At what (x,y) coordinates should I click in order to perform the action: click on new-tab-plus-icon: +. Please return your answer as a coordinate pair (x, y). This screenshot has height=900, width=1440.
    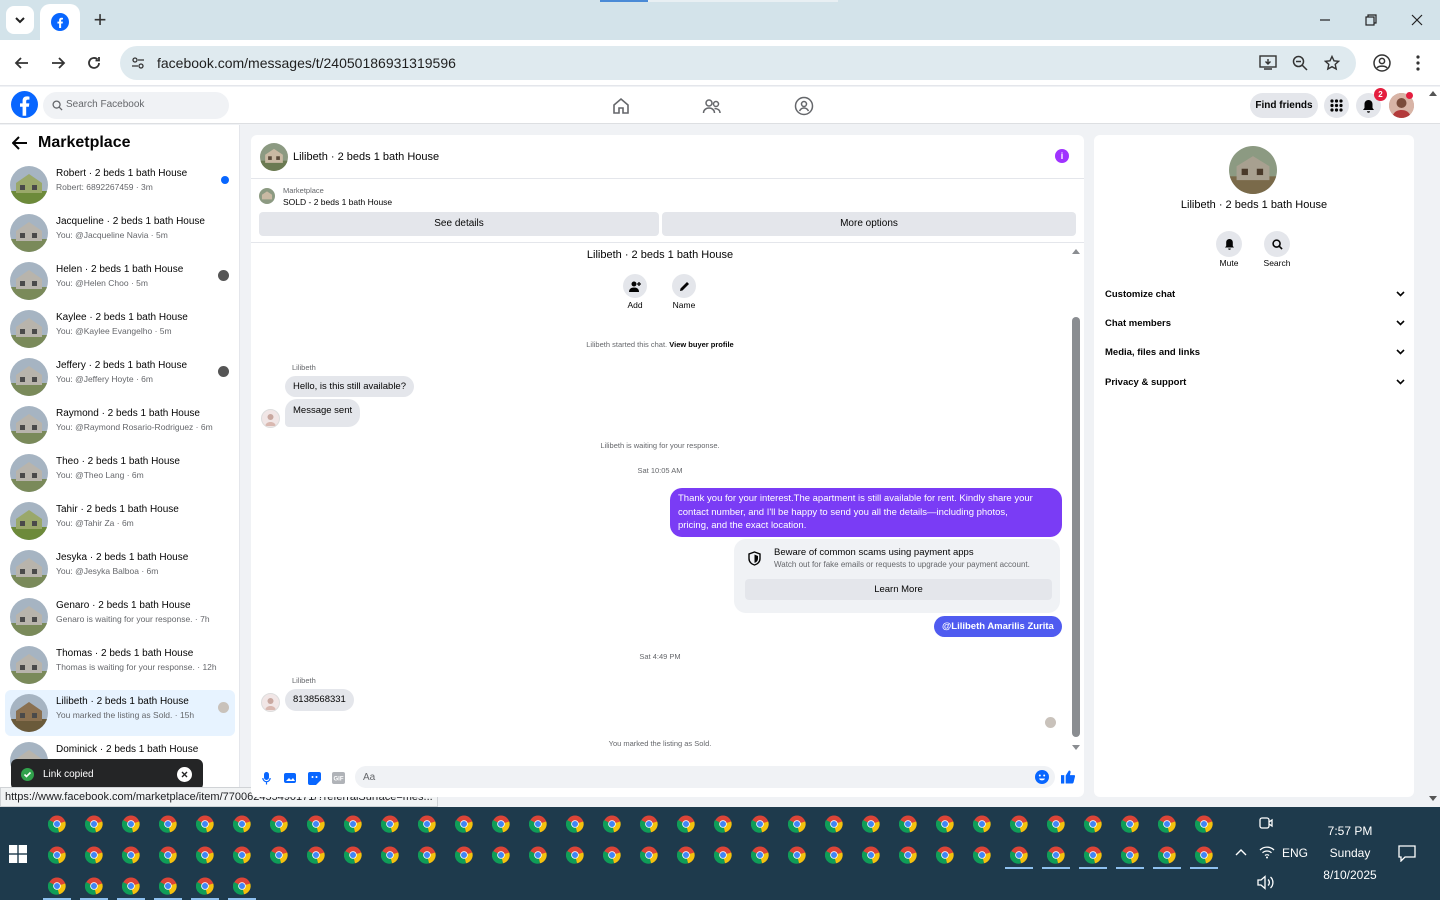
    Looking at the image, I should click on (100, 20).